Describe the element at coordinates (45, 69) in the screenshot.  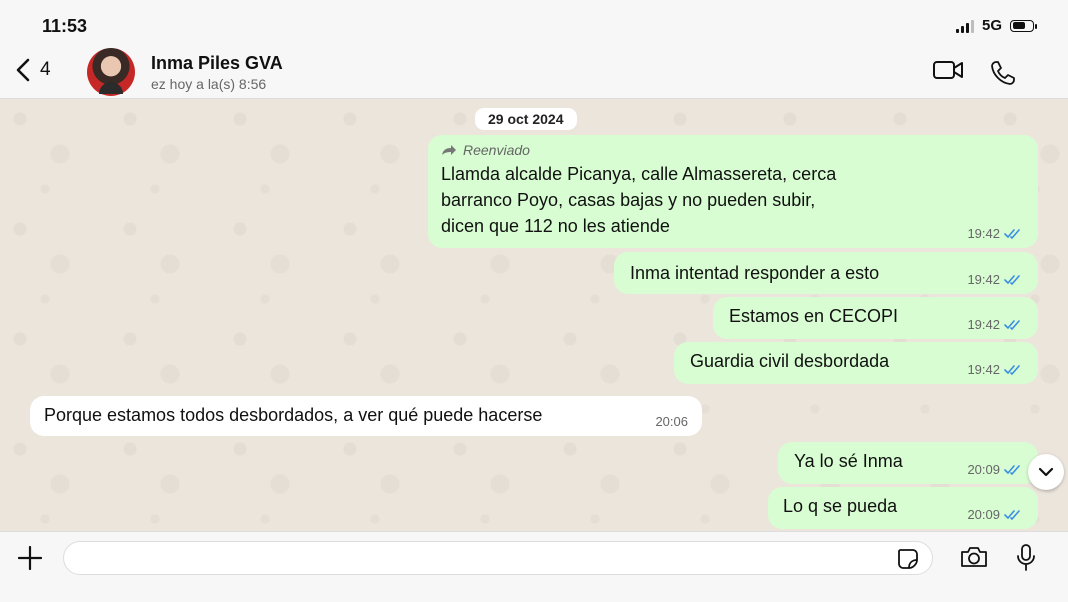
I see `unread-count: 4` at that location.